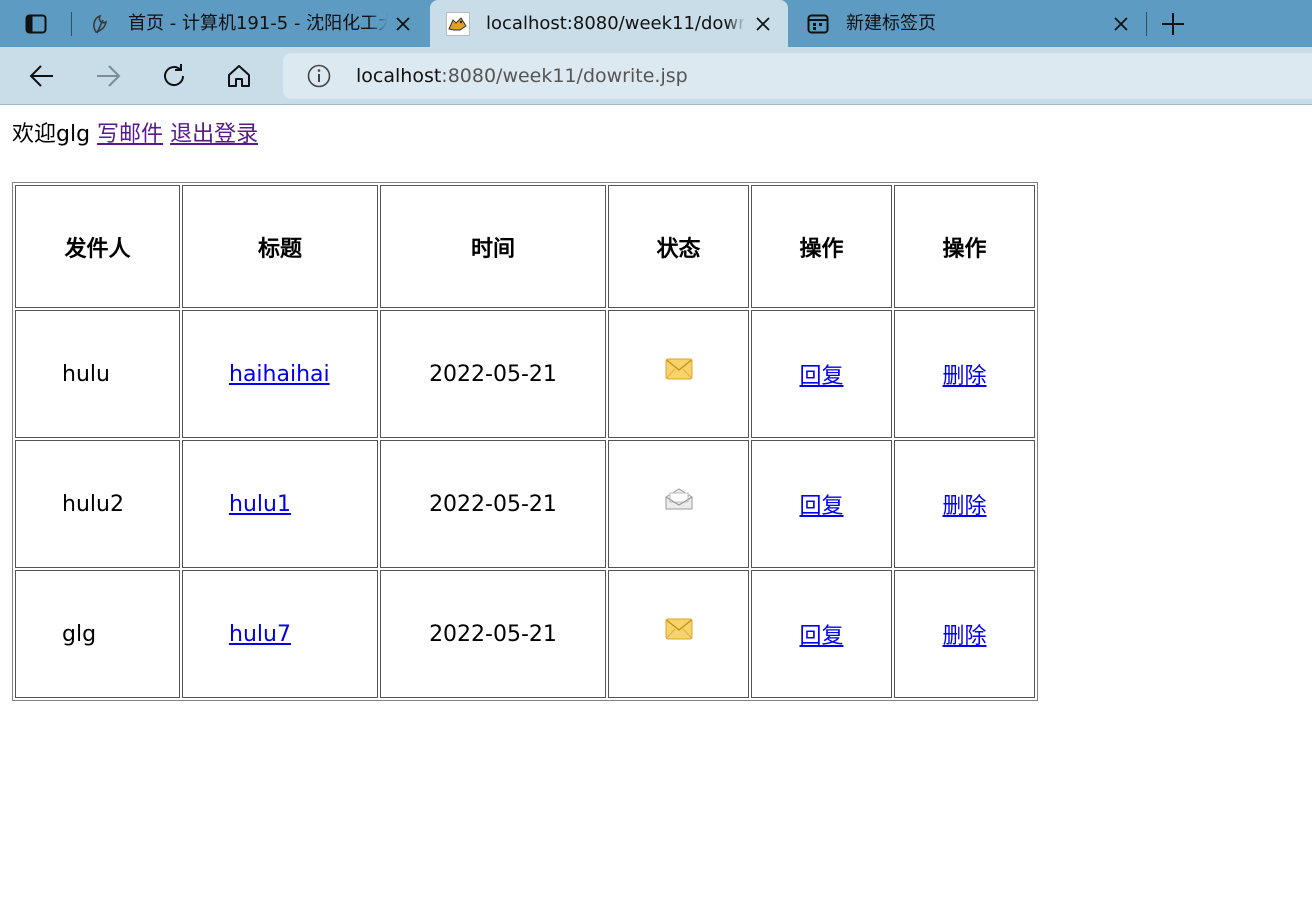 This screenshot has height=918, width=1312. Describe the element at coordinates (280, 246) in the screenshot. I see `header-subject: 标题` at that location.